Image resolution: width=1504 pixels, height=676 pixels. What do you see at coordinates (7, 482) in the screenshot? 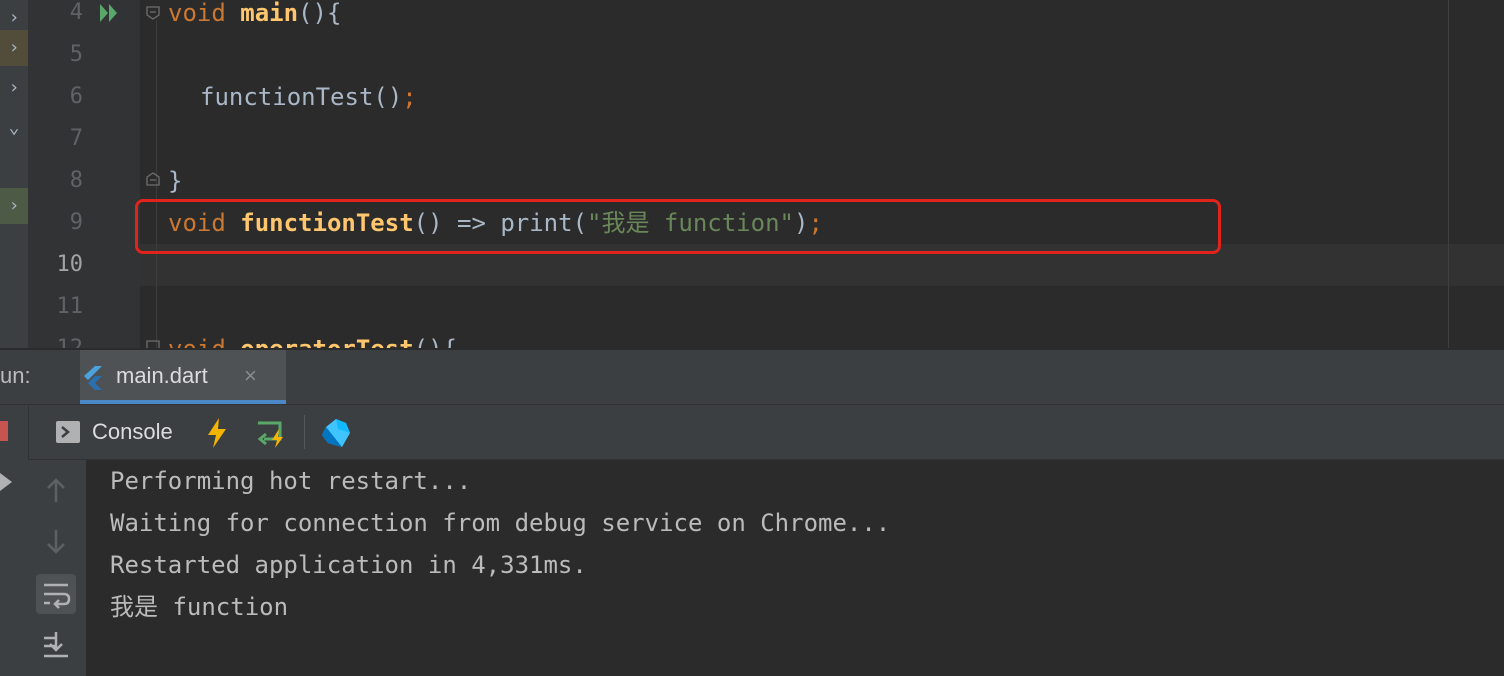
I see `rerun-icon` at bounding box center [7, 482].